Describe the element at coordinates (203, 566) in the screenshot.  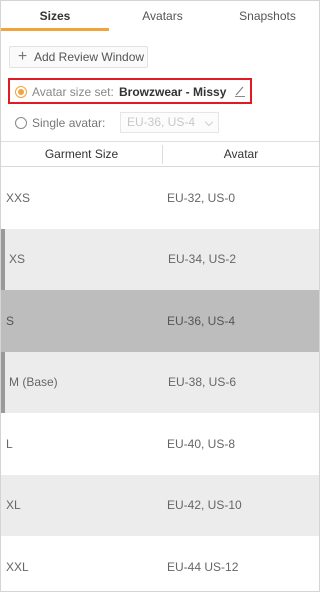
I see `avatar-cell: EU-44 US-12` at that location.